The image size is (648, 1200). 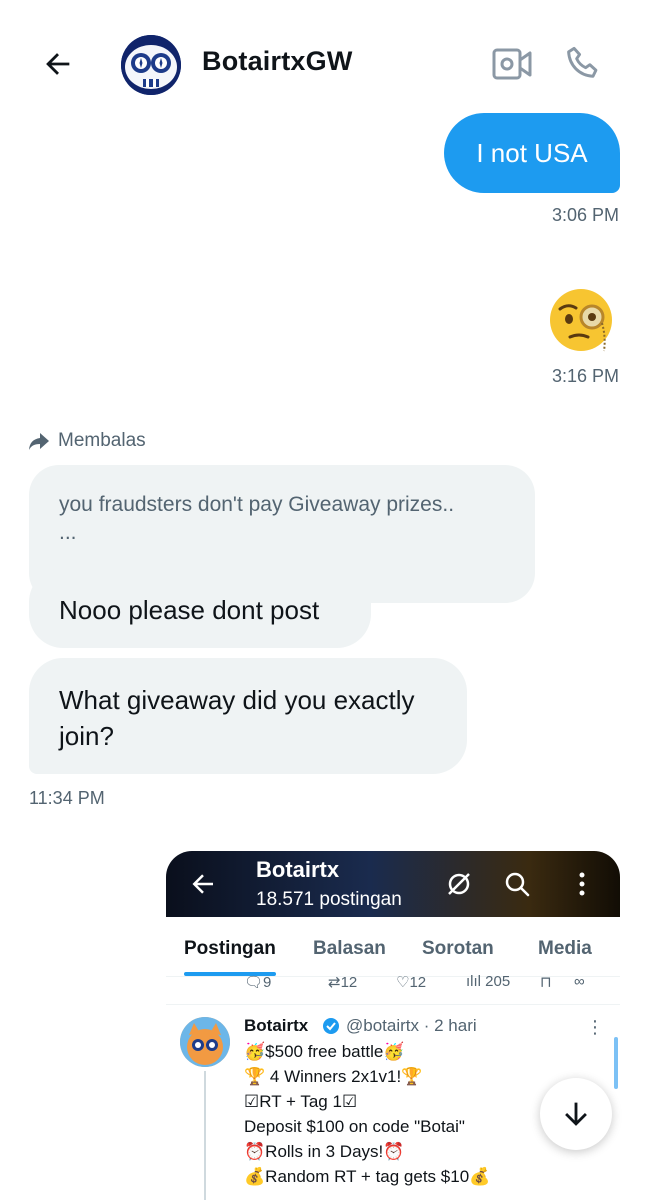 What do you see at coordinates (546, 982) in the screenshot?
I see `bookmark-icon: ⊓` at bounding box center [546, 982].